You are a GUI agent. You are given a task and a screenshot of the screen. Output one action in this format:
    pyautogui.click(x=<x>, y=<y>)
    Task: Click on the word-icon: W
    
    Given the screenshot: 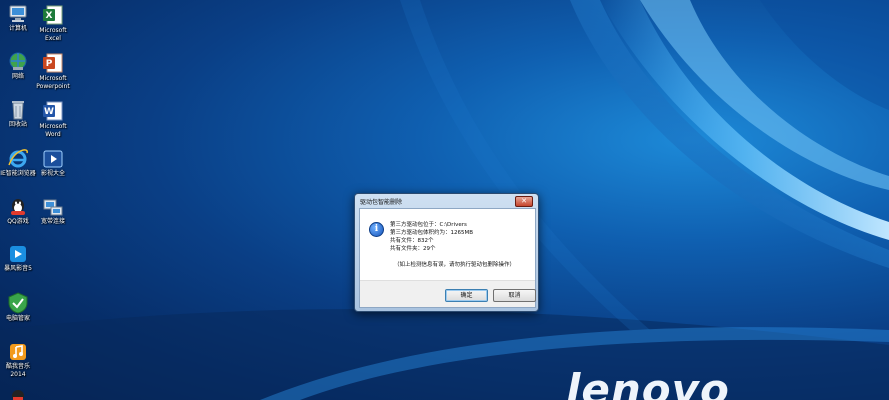 What is the action you would take?
    pyautogui.click(x=53, y=111)
    